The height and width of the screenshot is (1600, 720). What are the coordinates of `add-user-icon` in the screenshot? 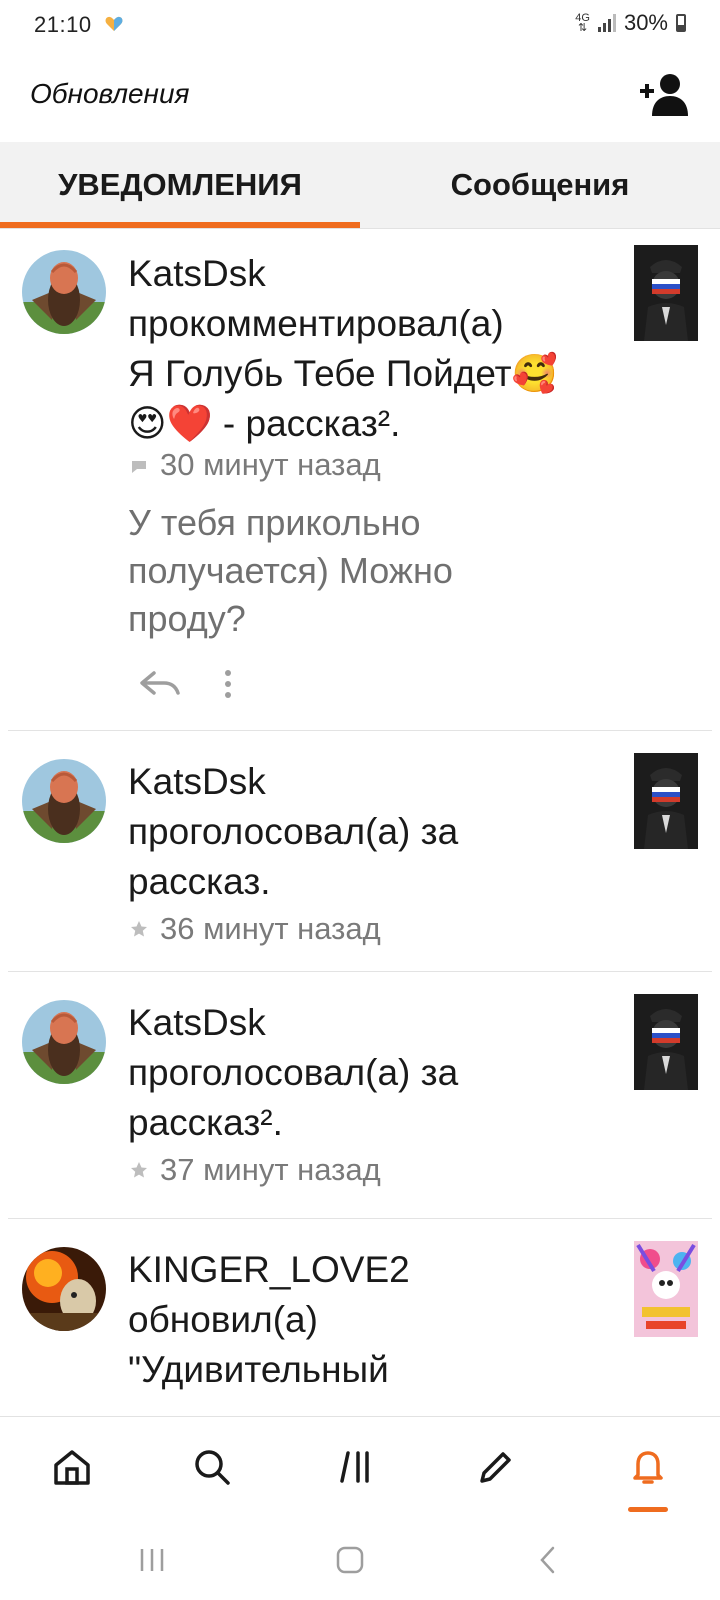 It's located at (664, 94).